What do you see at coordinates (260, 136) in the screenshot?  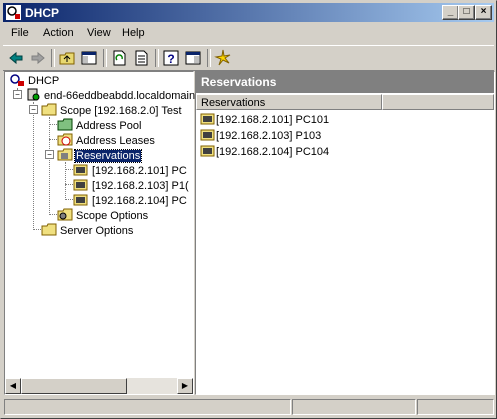 I see `list-item: [192.168.2.103] P103` at bounding box center [260, 136].